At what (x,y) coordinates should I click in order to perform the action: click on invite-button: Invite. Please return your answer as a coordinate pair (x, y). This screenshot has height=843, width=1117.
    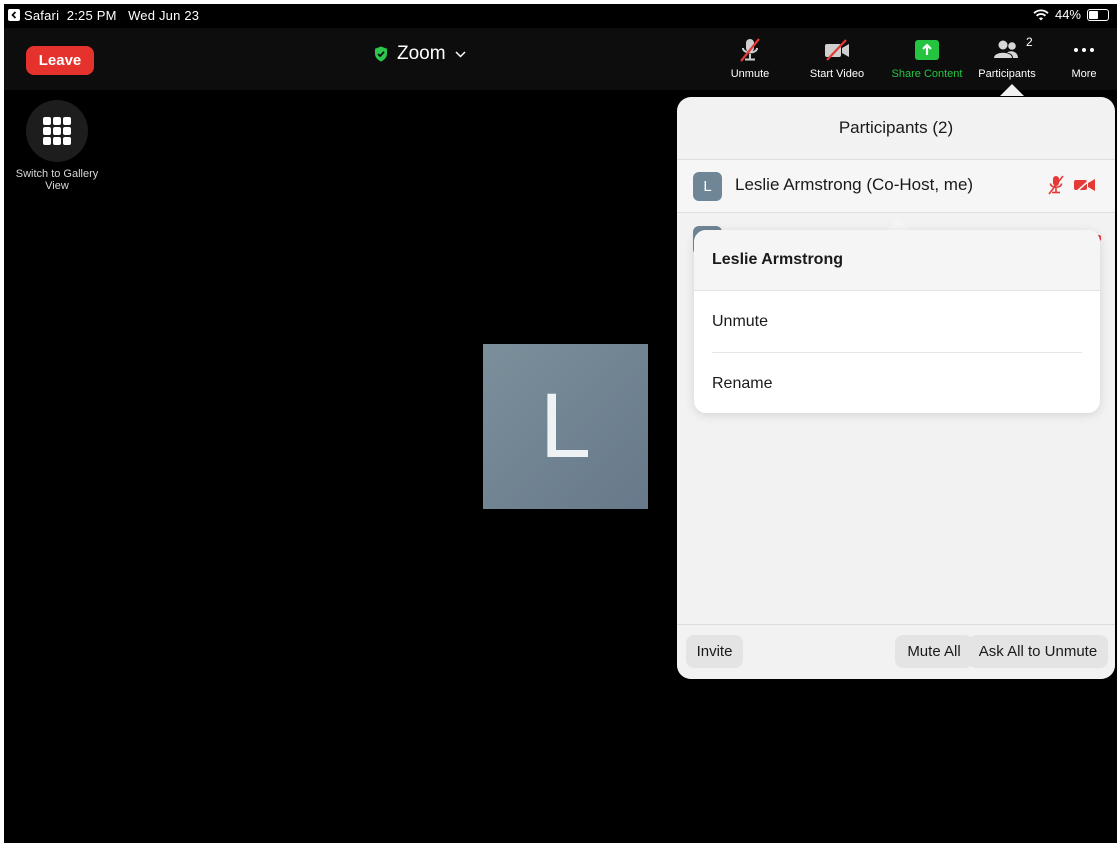
    Looking at the image, I should click on (714, 651).